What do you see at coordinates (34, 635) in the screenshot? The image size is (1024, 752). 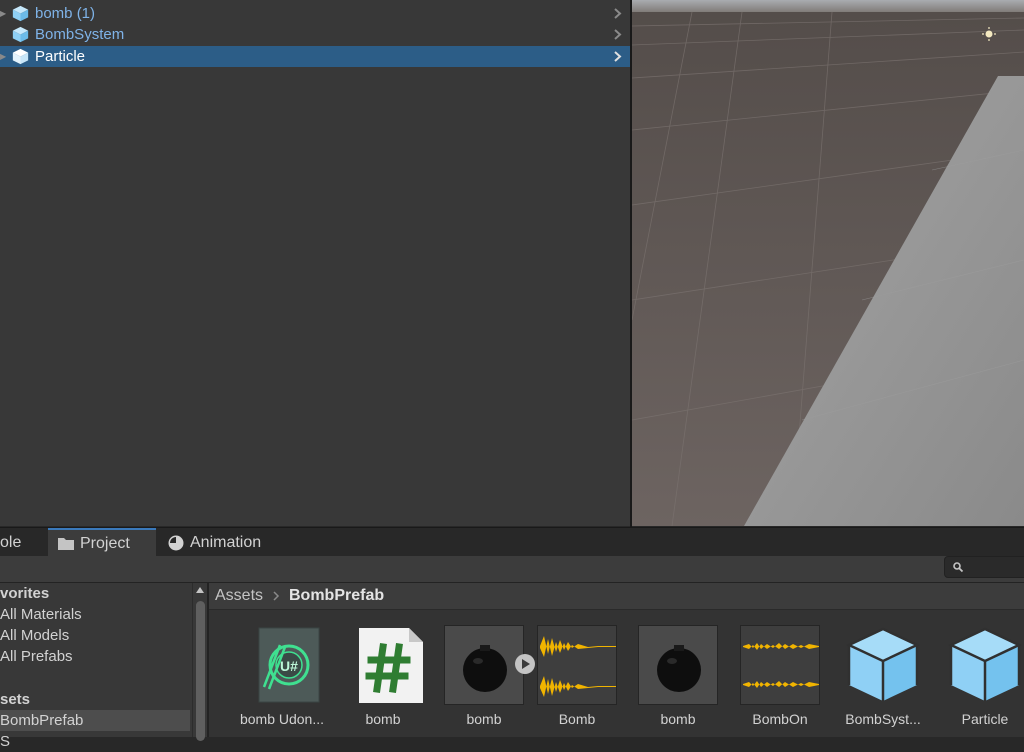 I see `favorite-all-models: All Models` at bounding box center [34, 635].